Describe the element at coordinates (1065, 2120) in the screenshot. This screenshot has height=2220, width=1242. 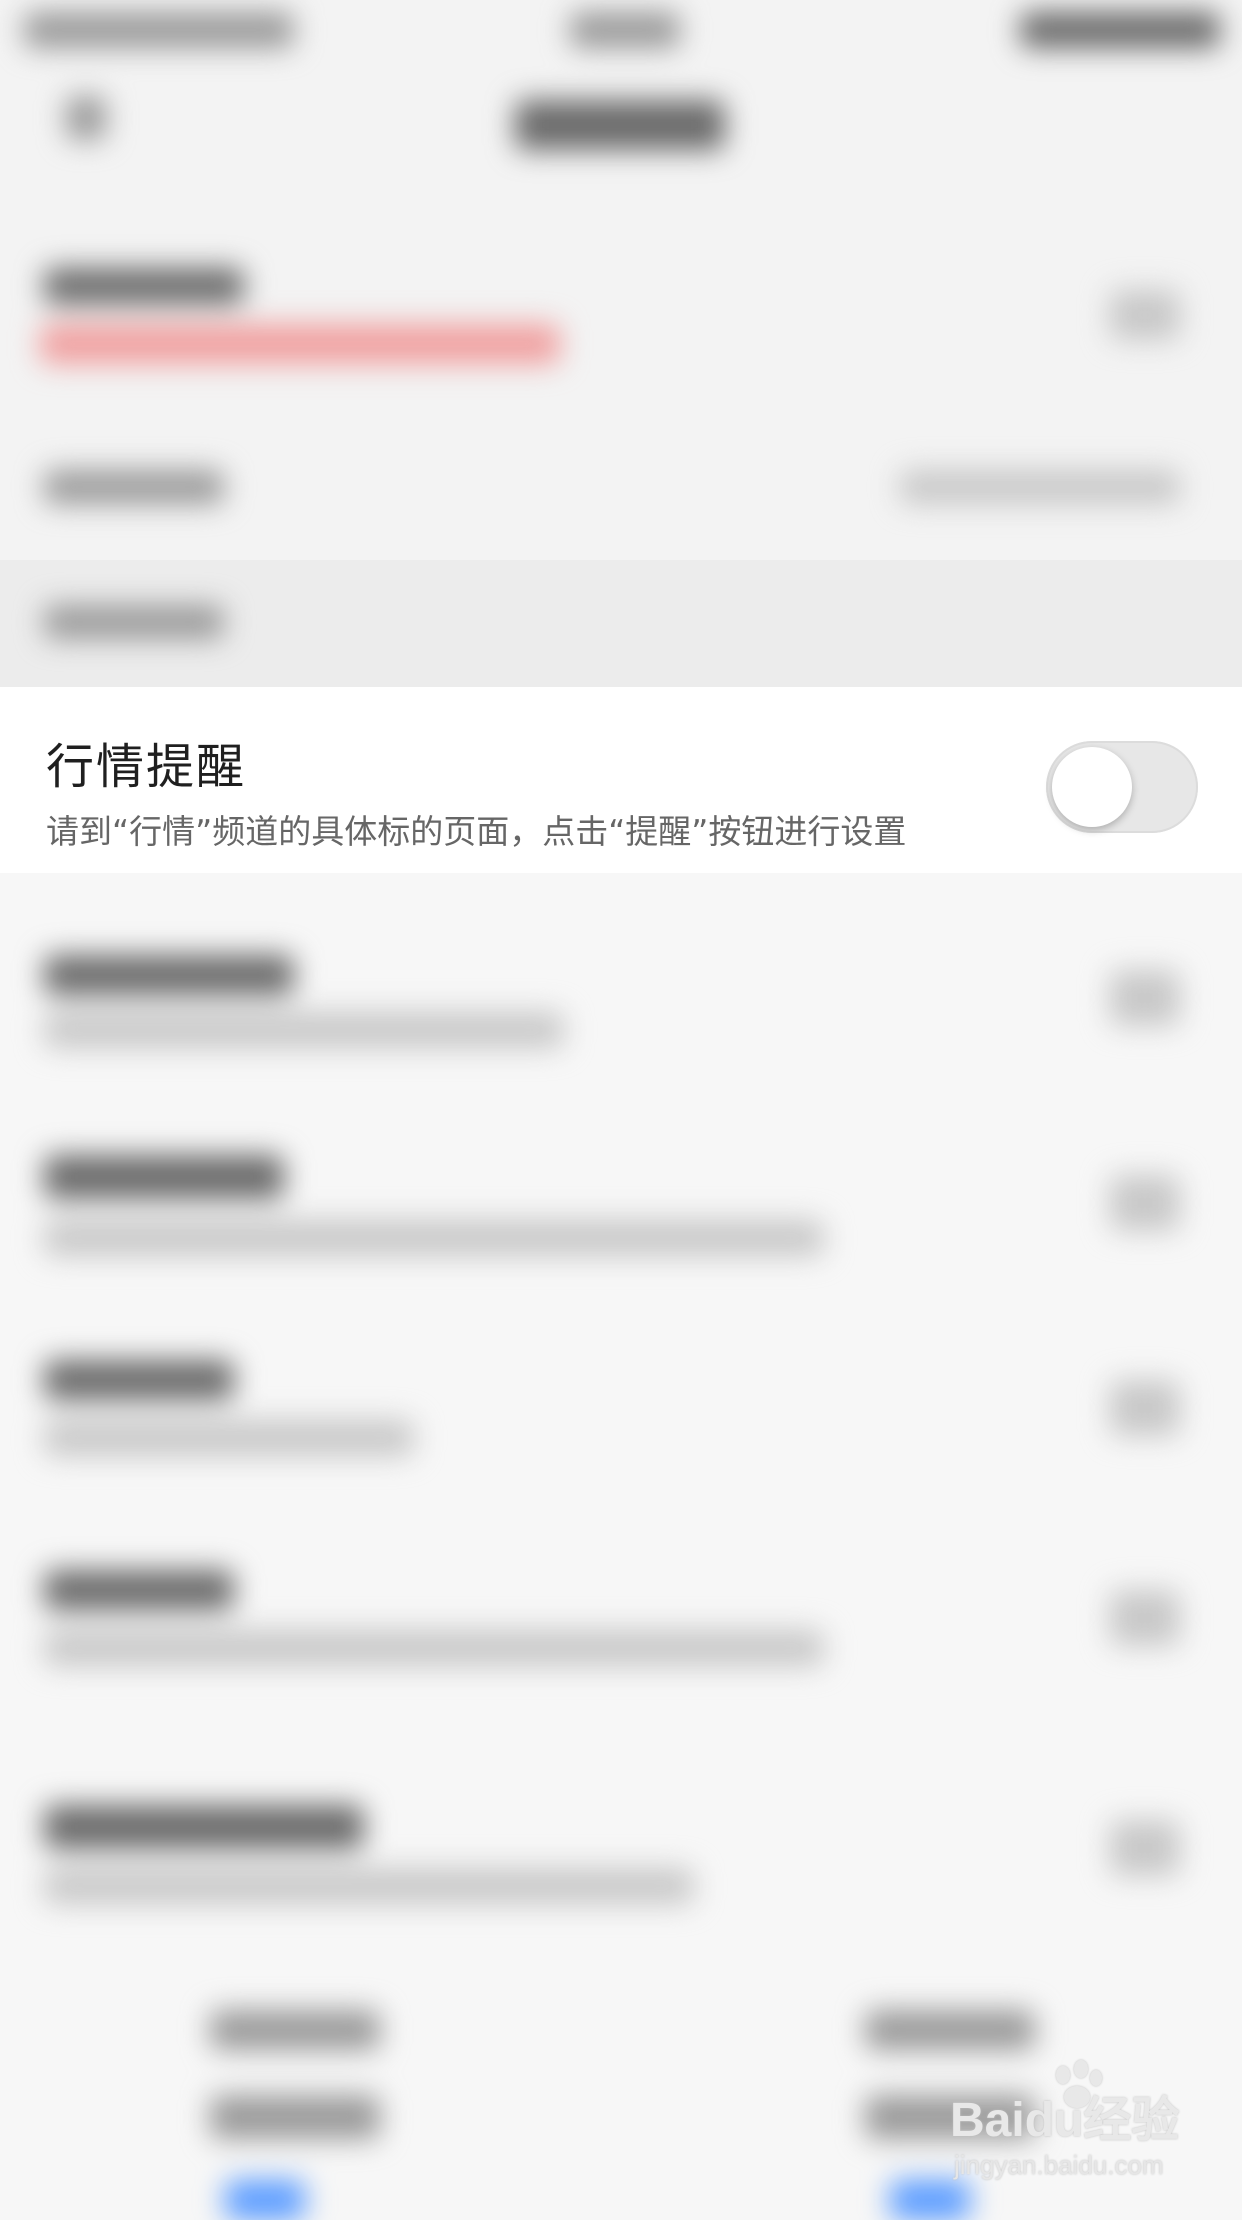
I see `watermark-brand: Baidu经验` at that location.